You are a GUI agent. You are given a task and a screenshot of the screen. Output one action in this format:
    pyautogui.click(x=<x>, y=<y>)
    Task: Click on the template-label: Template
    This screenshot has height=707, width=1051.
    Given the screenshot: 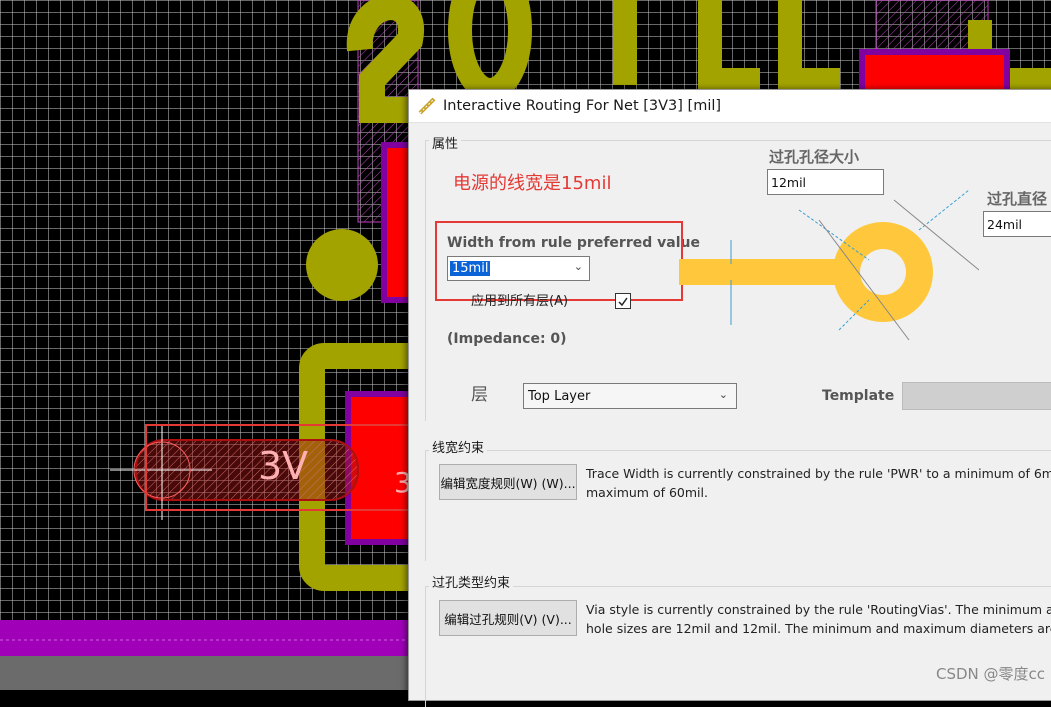 What is the action you would take?
    pyautogui.click(x=858, y=396)
    